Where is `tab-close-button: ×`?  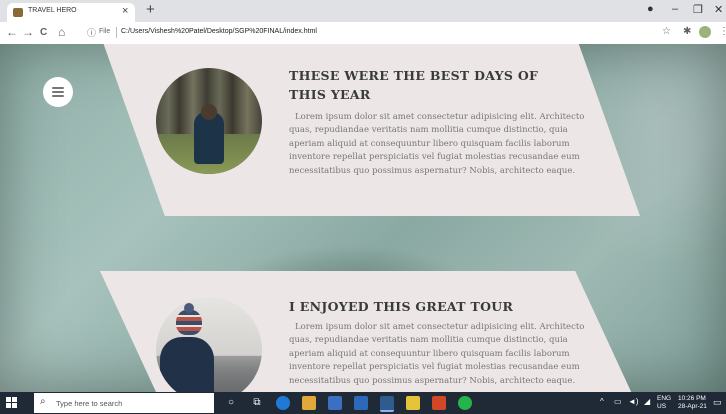 tab-close-button: × is located at coordinates (125, 11).